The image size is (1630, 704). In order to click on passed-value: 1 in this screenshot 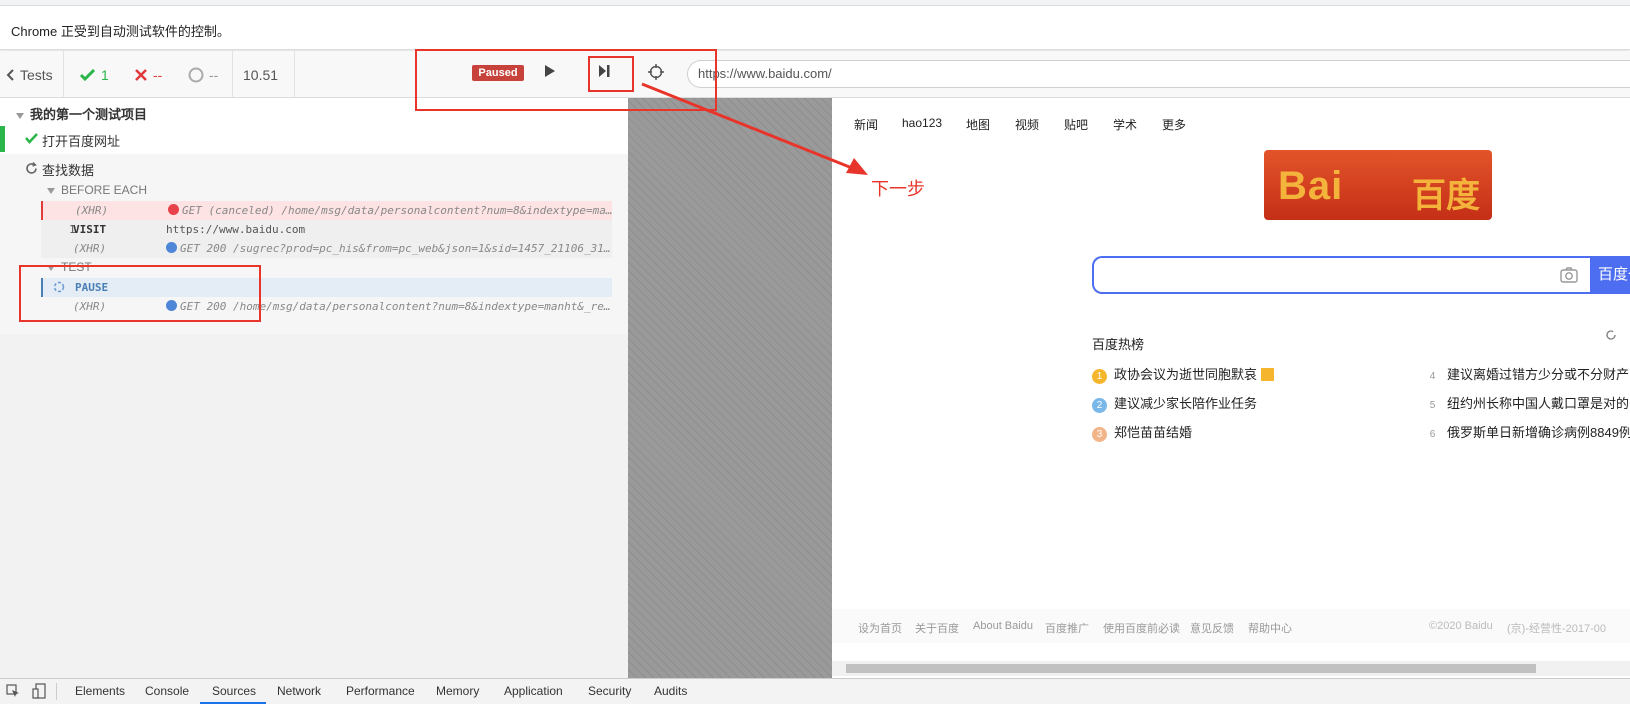, I will do `click(105, 74)`.